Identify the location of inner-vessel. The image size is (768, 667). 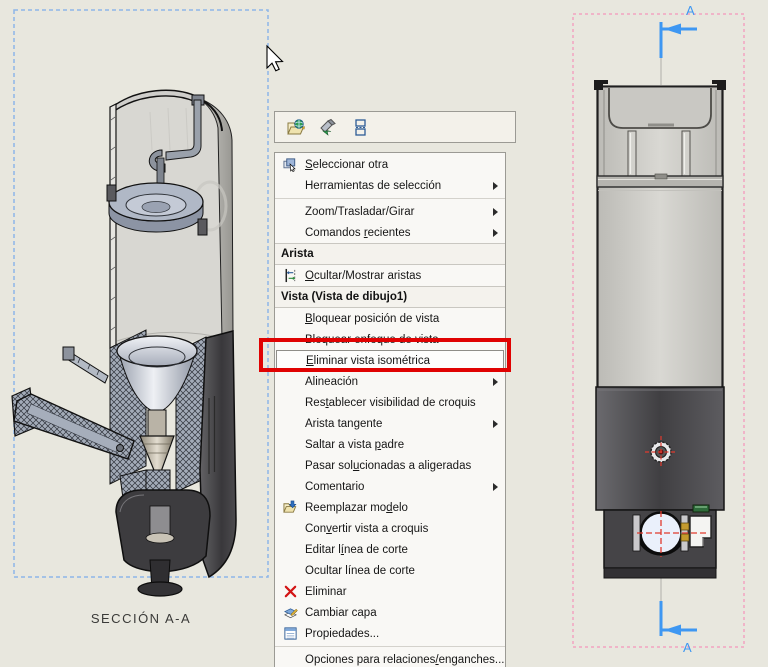
(660, 108).